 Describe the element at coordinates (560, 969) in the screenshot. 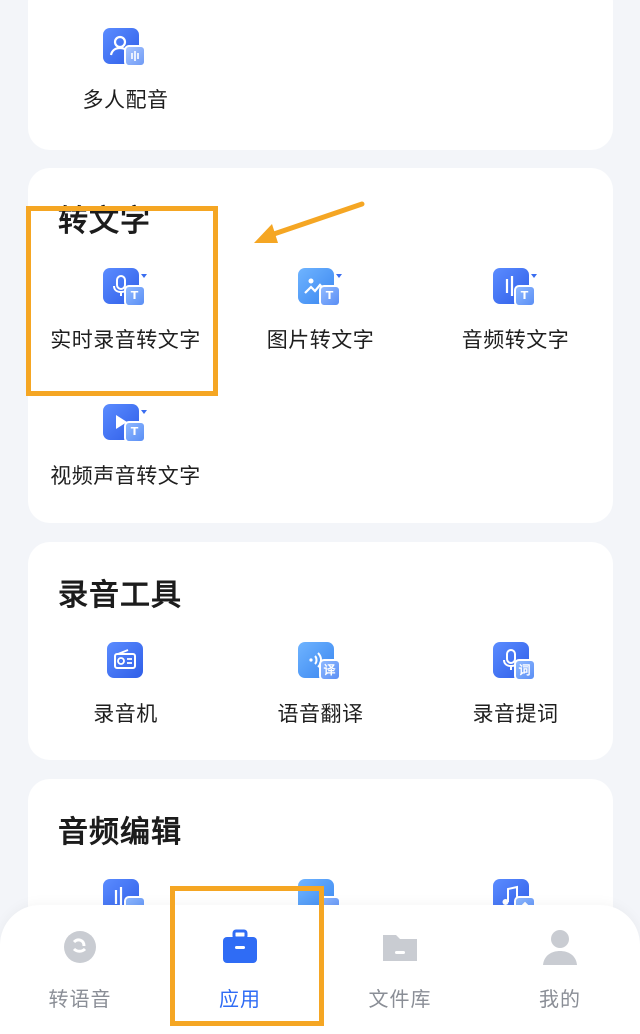

I see `tab-me: 我的` at that location.